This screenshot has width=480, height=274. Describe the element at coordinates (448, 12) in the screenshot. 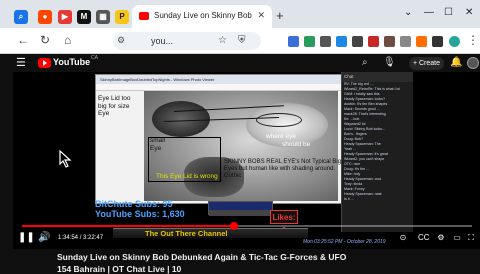

I see `maximize-button: ☐` at that location.